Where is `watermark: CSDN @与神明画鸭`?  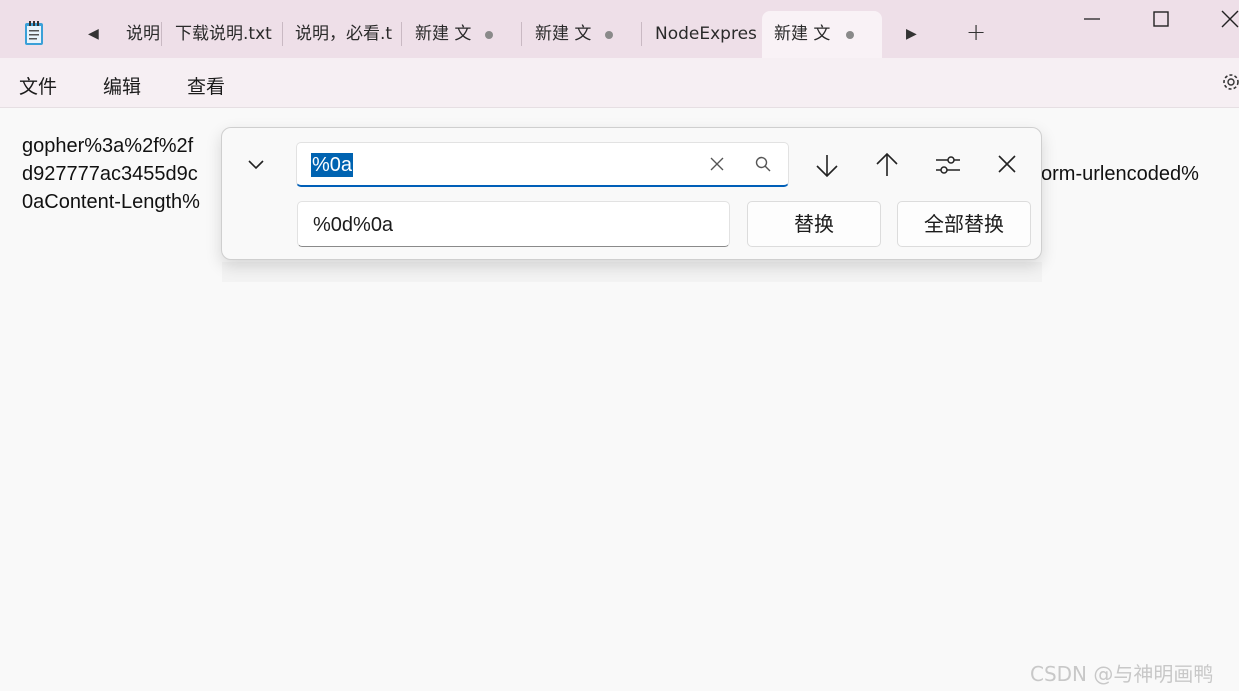
watermark: CSDN @与神明画鸭 is located at coordinates (1122, 674).